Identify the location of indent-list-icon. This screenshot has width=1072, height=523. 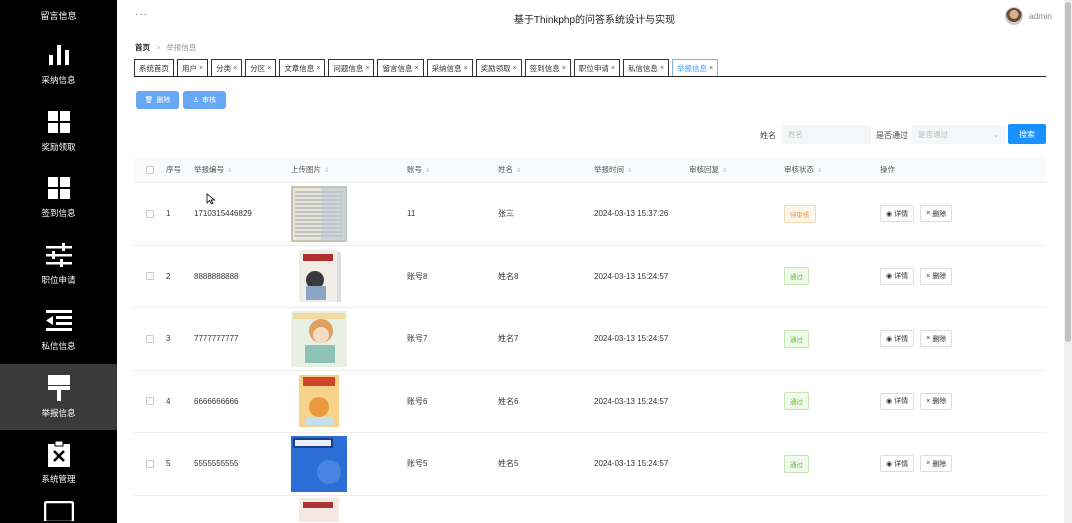
(59, 321).